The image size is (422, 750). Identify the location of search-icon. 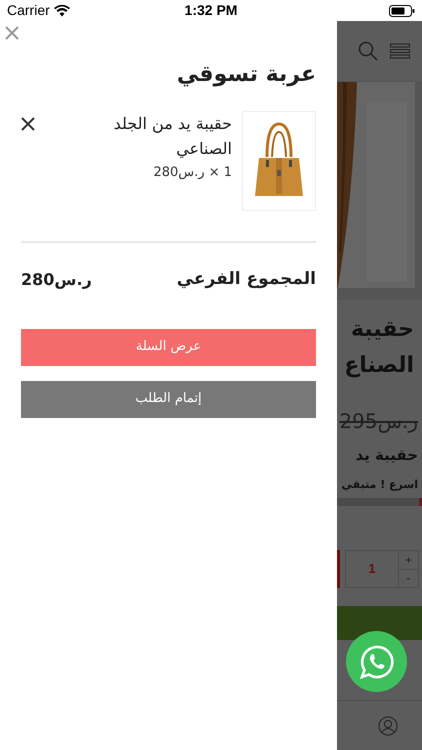
(368, 51).